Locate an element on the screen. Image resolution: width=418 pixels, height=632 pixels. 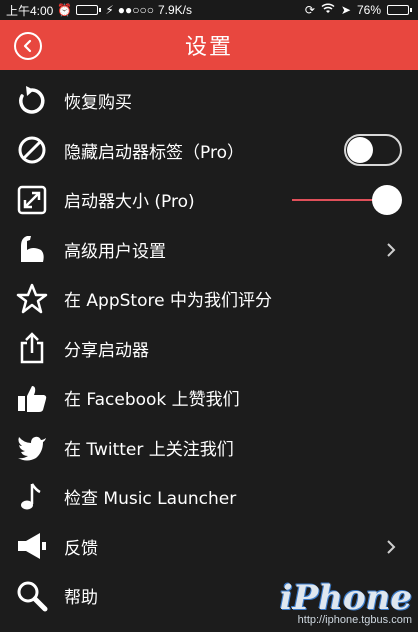
magnifier-icon is located at coordinates (32, 596).